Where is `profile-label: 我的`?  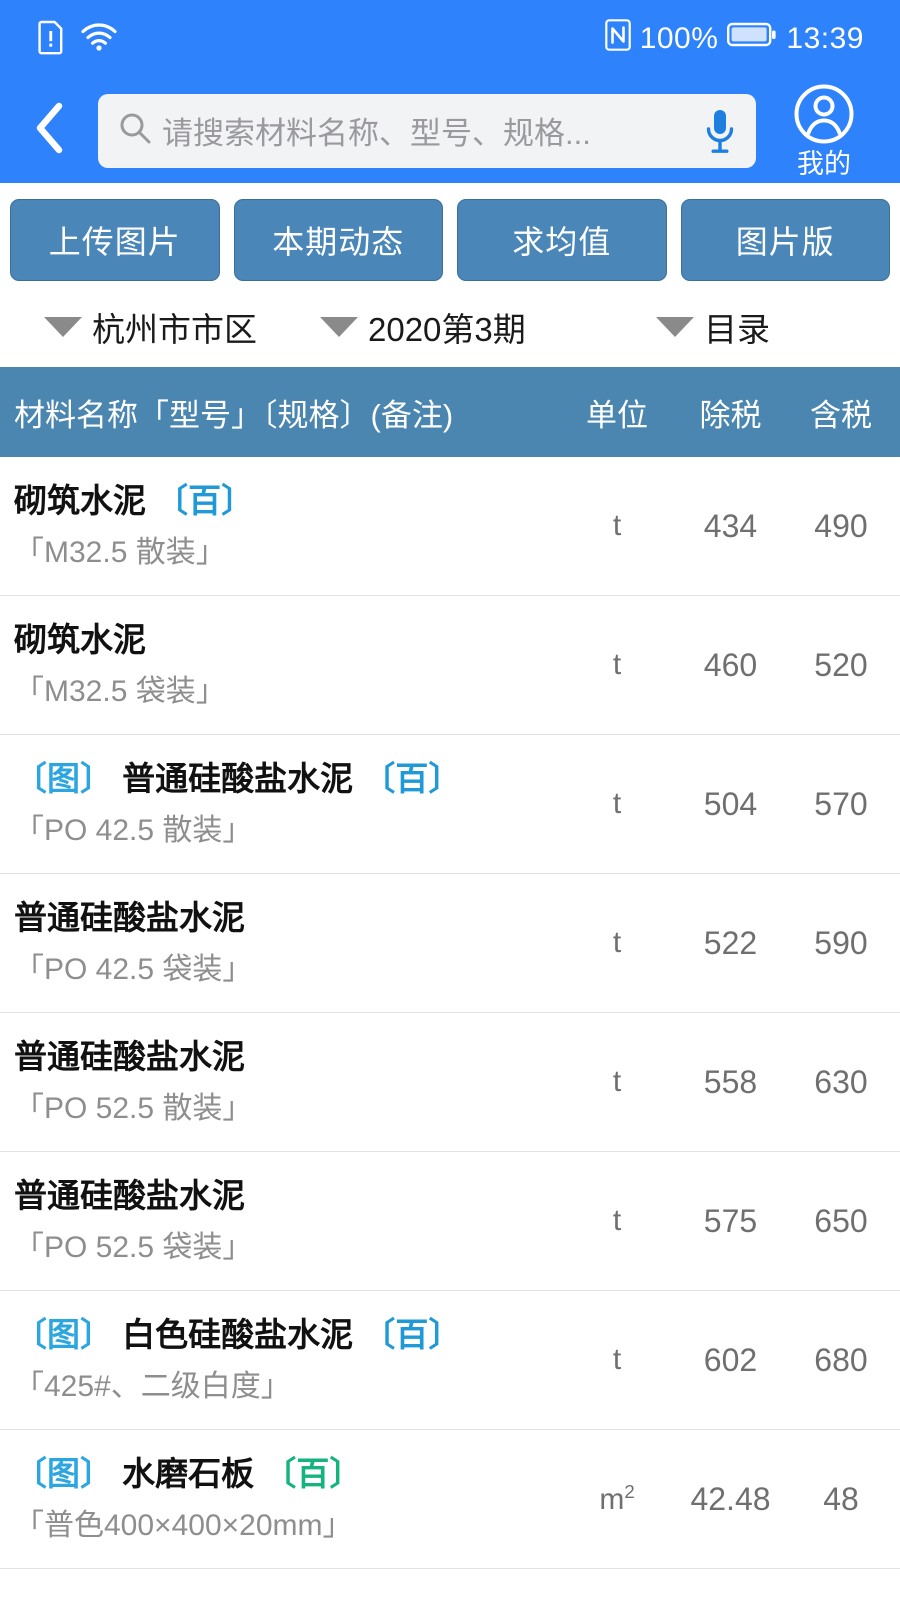
profile-label: 我的 is located at coordinates (824, 164).